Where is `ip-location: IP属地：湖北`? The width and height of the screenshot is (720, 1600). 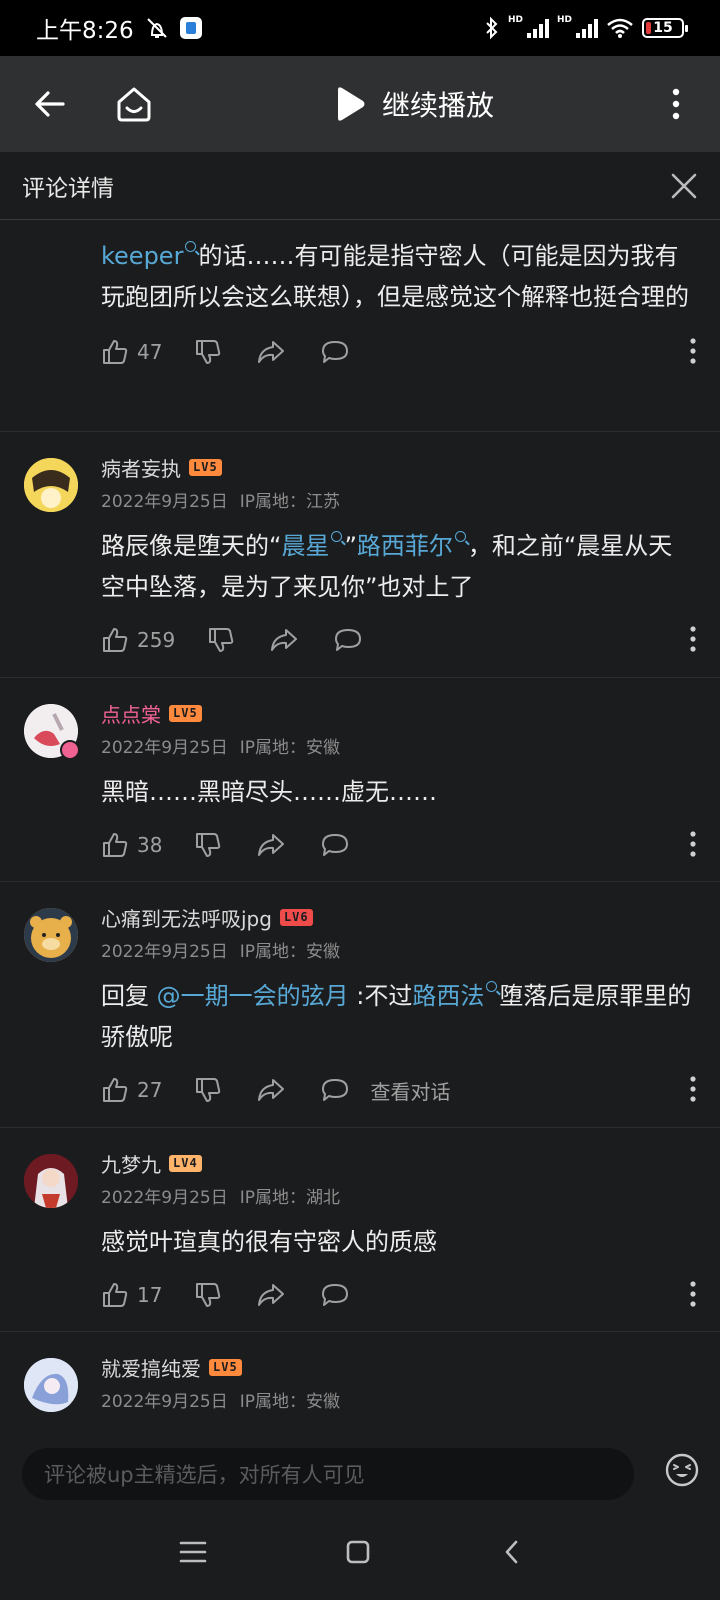
ip-location: IP属地：湖北 is located at coordinates (289, 1197).